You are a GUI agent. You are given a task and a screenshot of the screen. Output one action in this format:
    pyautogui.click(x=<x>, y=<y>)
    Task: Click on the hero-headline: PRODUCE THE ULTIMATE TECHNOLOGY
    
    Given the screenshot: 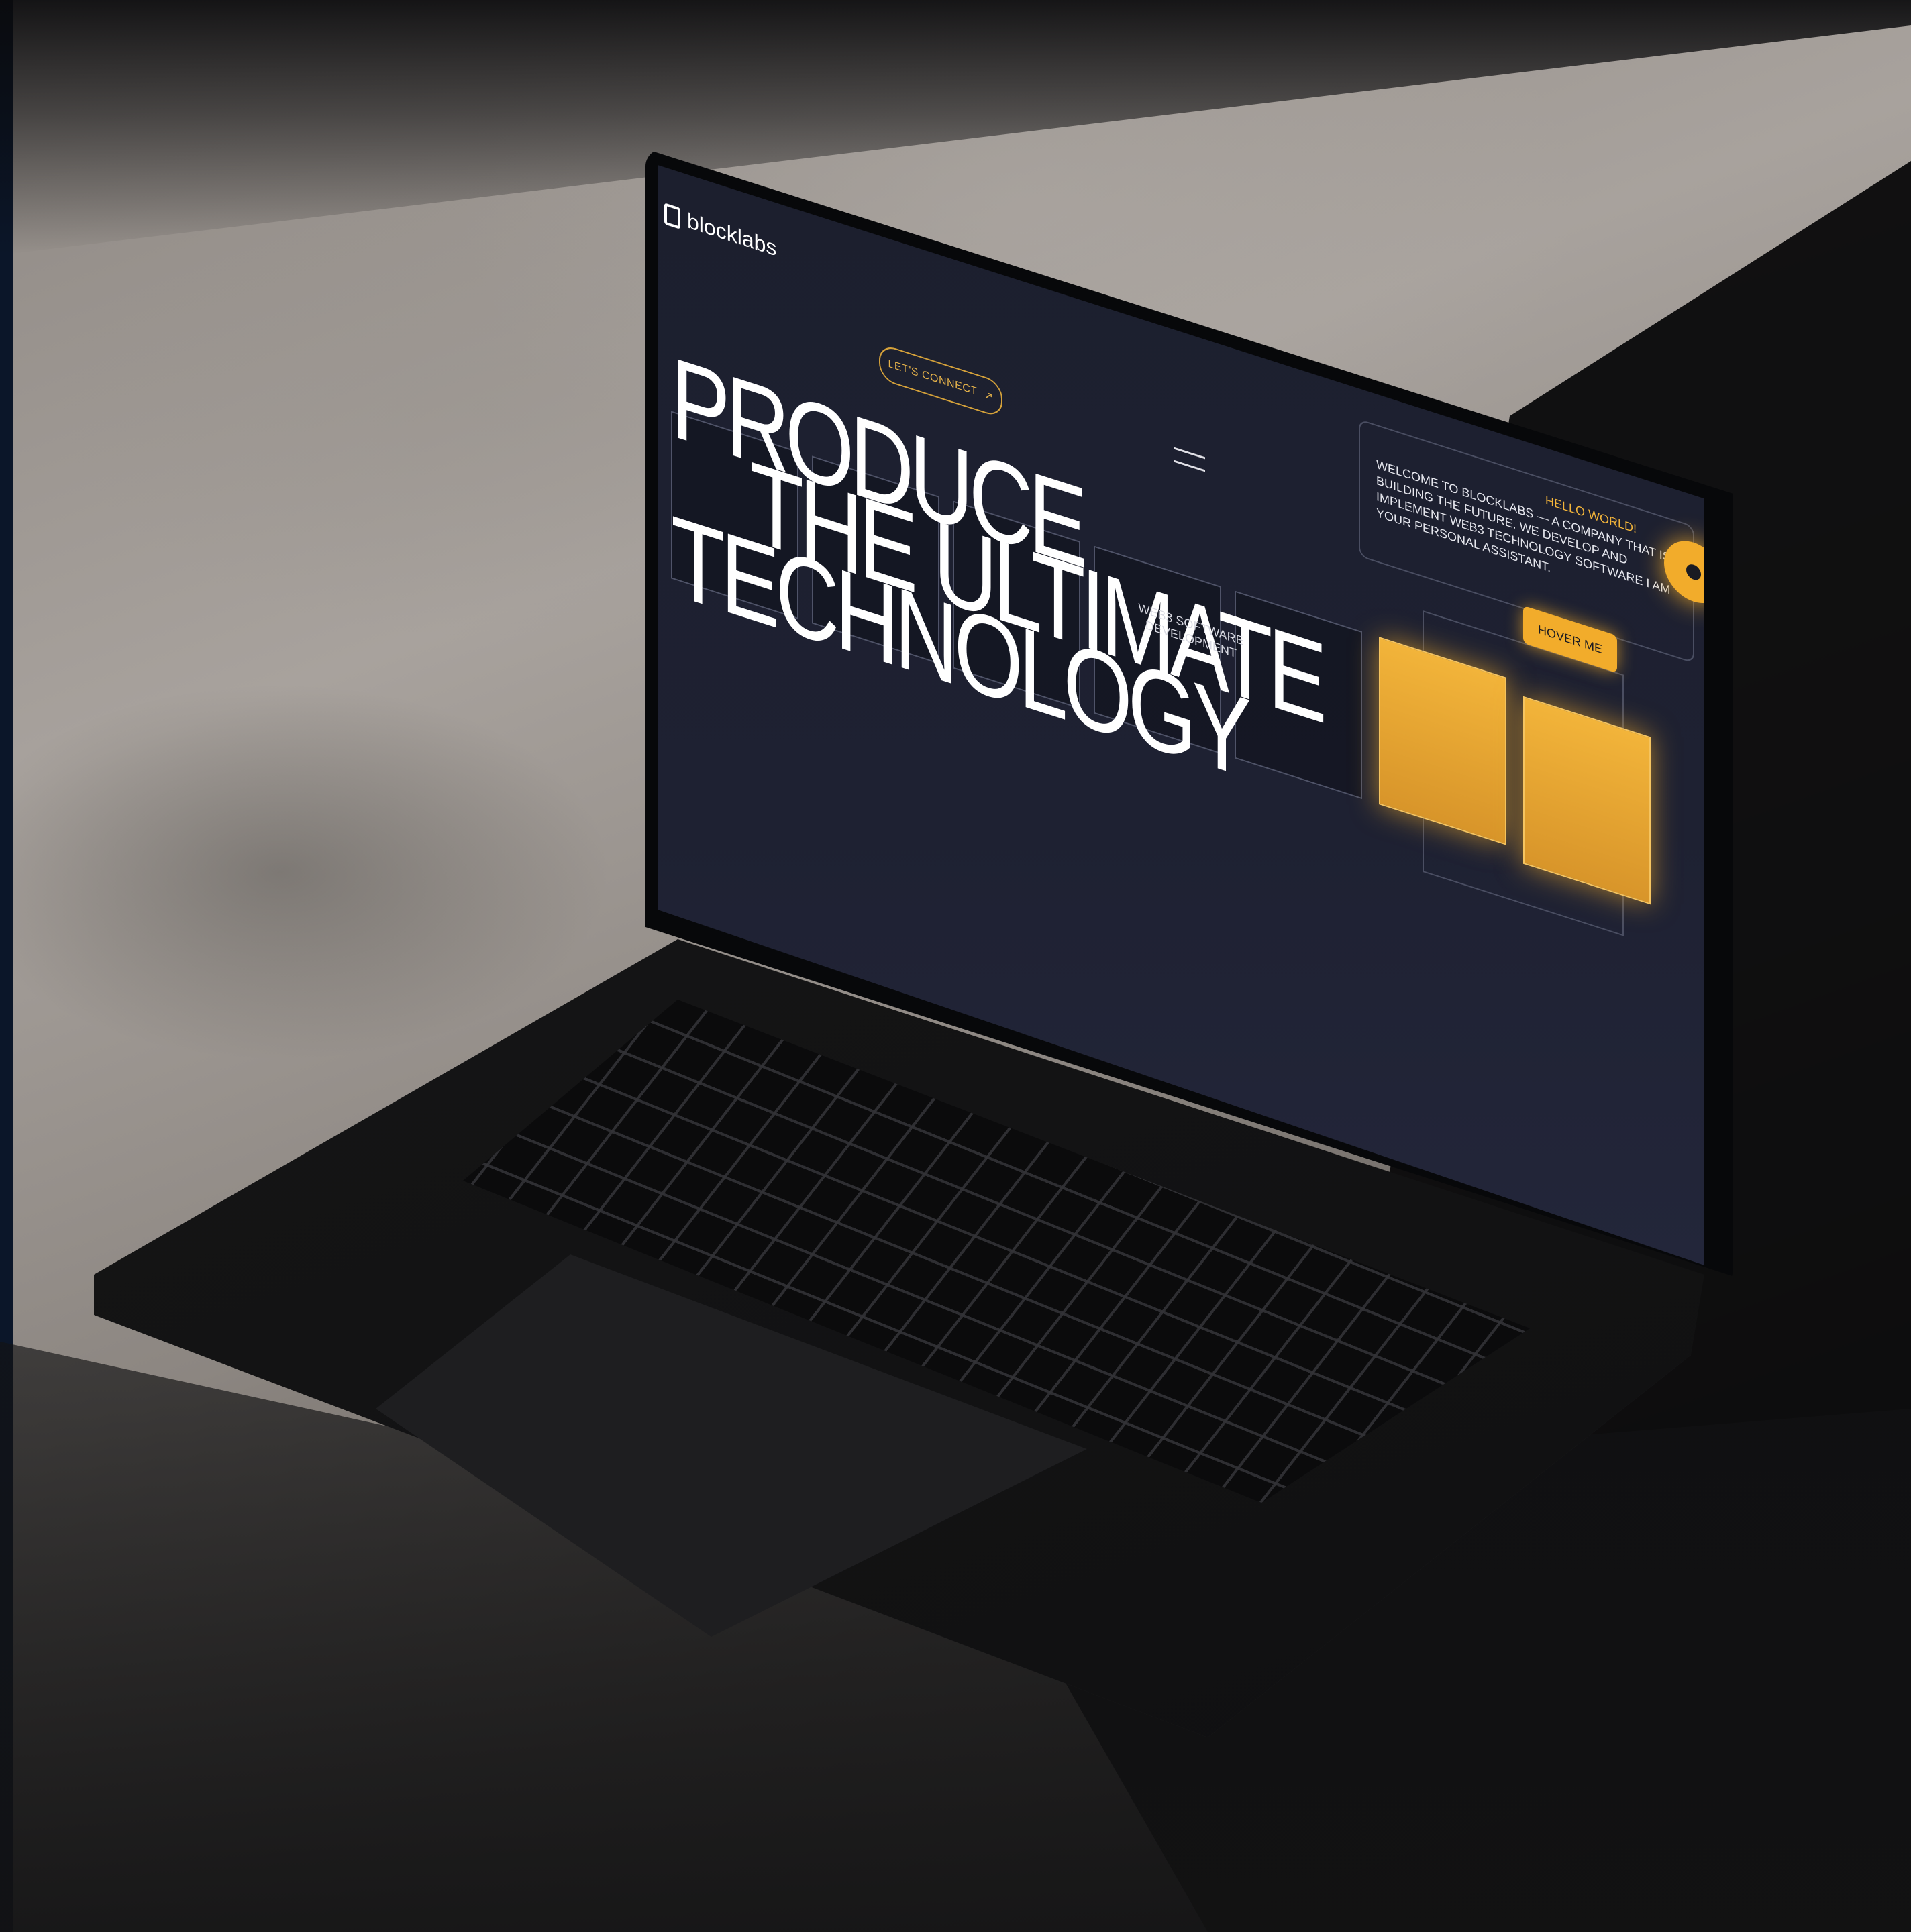 What is the action you would take?
    pyautogui.click(x=997, y=567)
    